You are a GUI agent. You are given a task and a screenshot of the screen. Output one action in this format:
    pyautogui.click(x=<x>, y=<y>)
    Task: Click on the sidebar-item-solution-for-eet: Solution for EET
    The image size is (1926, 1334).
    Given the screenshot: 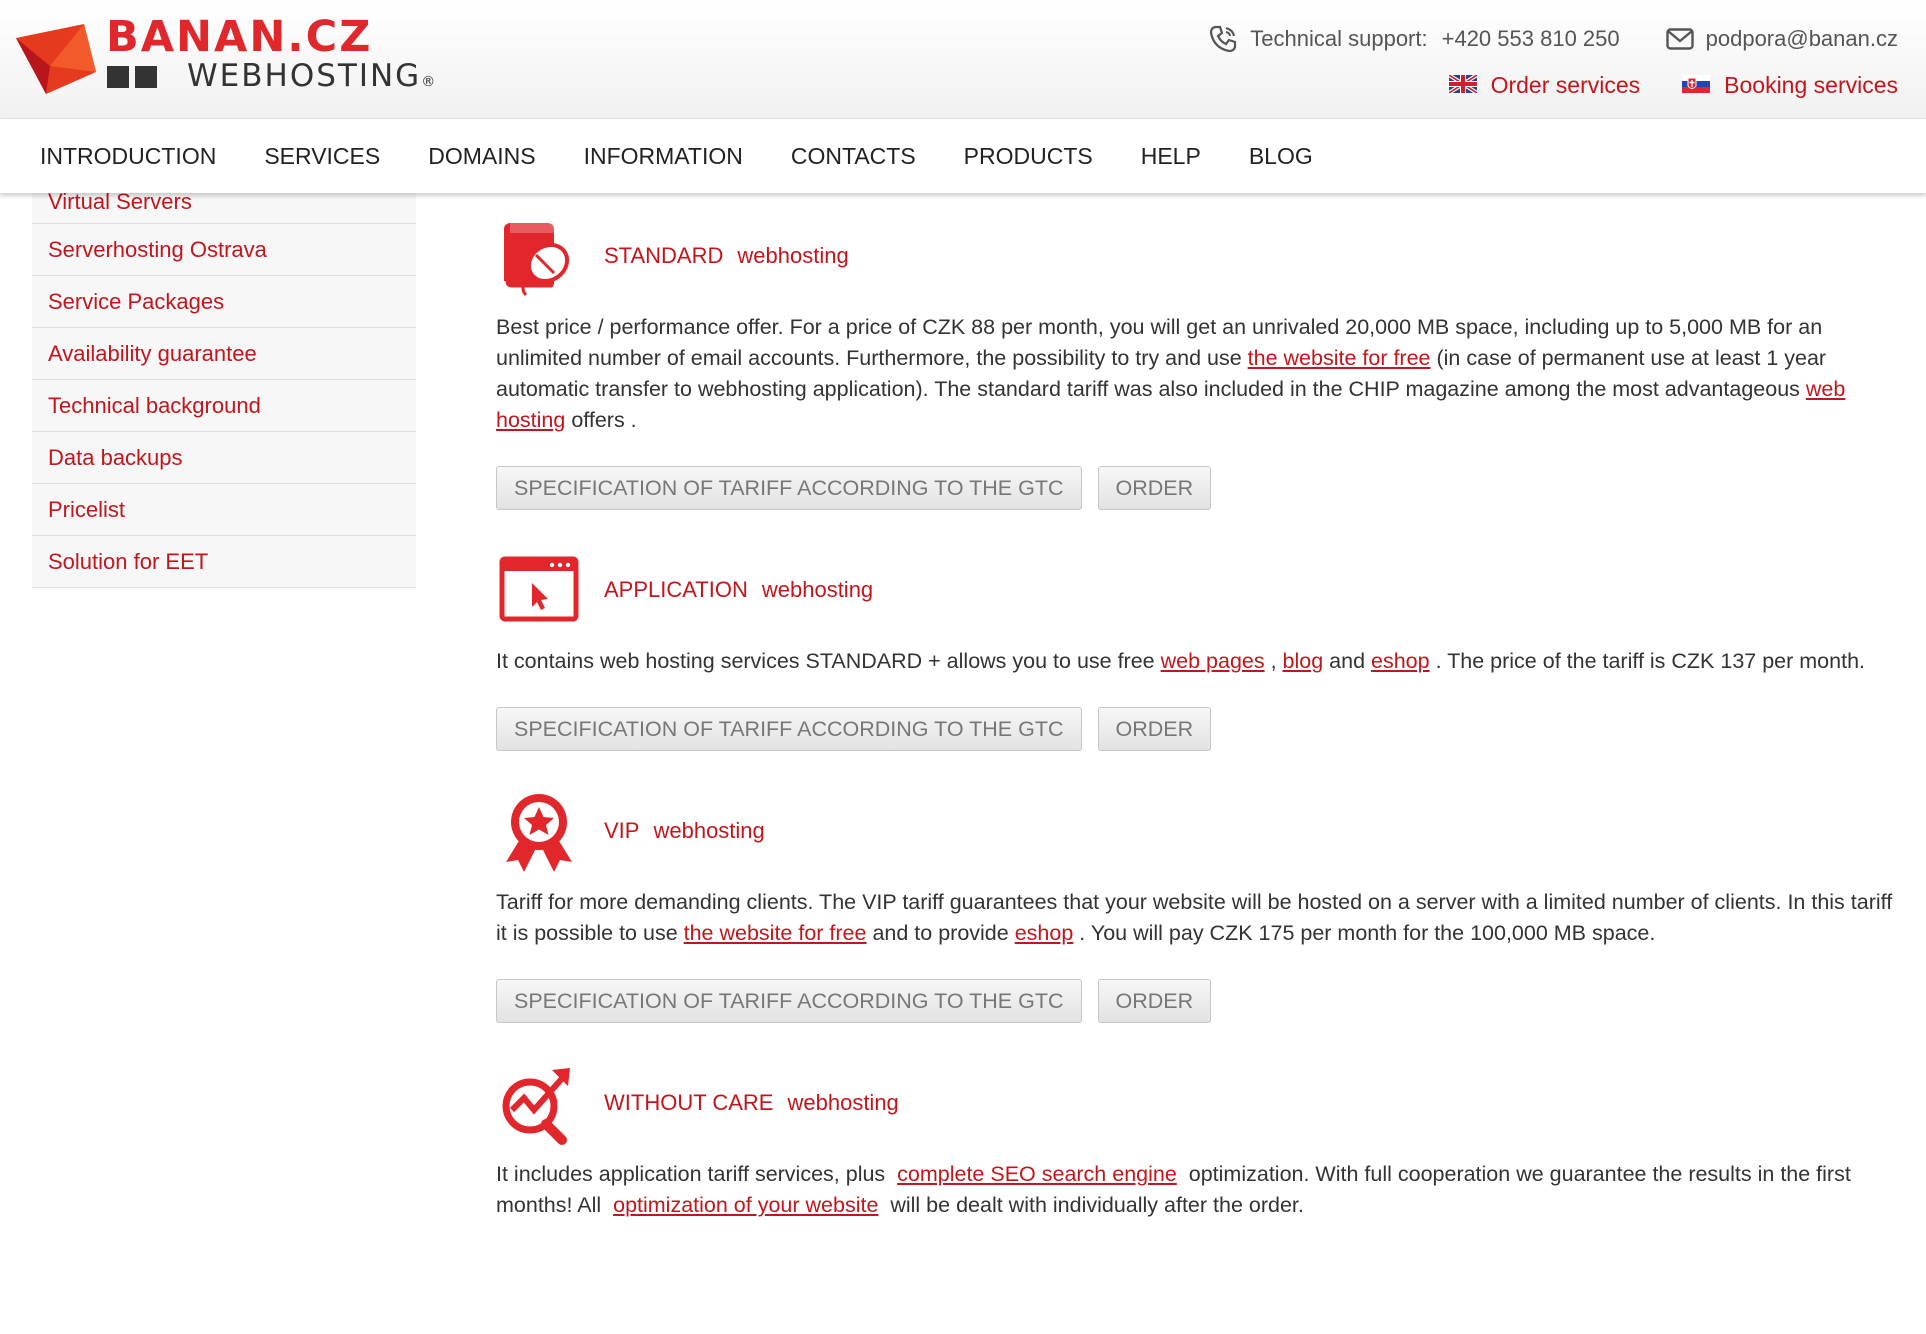 What is the action you would take?
    pyautogui.click(x=224, y=562)
    